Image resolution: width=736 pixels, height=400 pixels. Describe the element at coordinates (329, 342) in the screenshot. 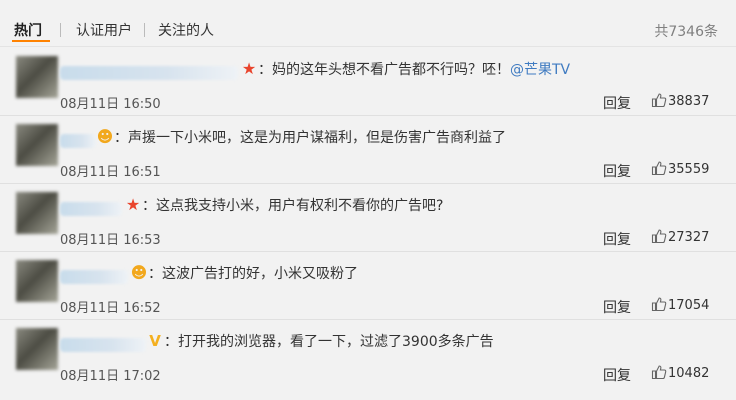

I see `comment-text: ：打开我的浏览器，看了一下，过滤了3900多条广告` at that location.